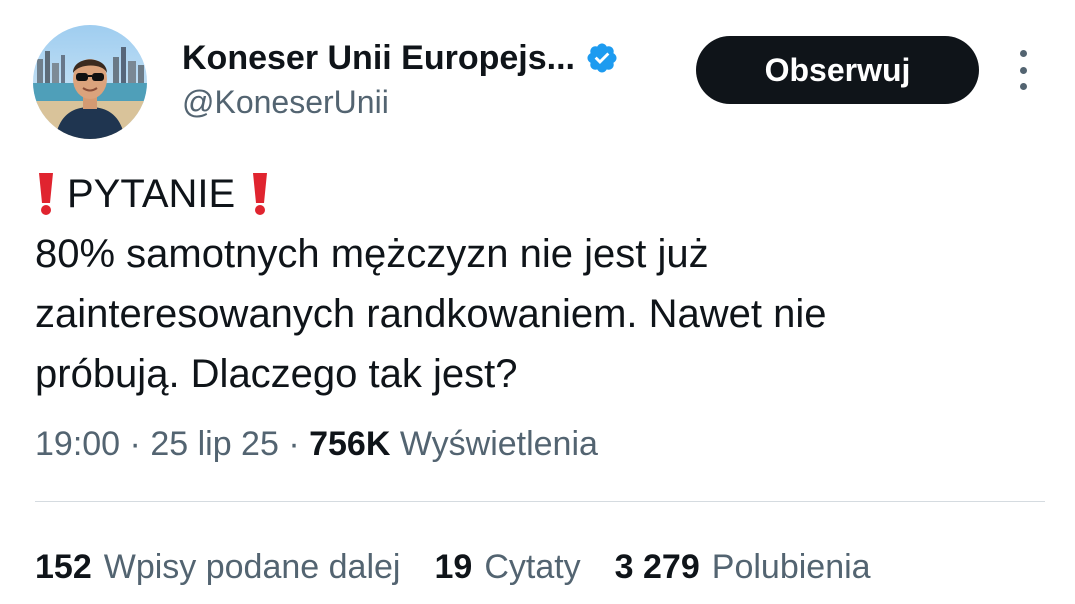 The width and height of the screenshot is (1075, 604). Describe the element at coordinates (252, 567) in the screenshot. I see `reposts-label: Wpisy podane dalej` at that location.